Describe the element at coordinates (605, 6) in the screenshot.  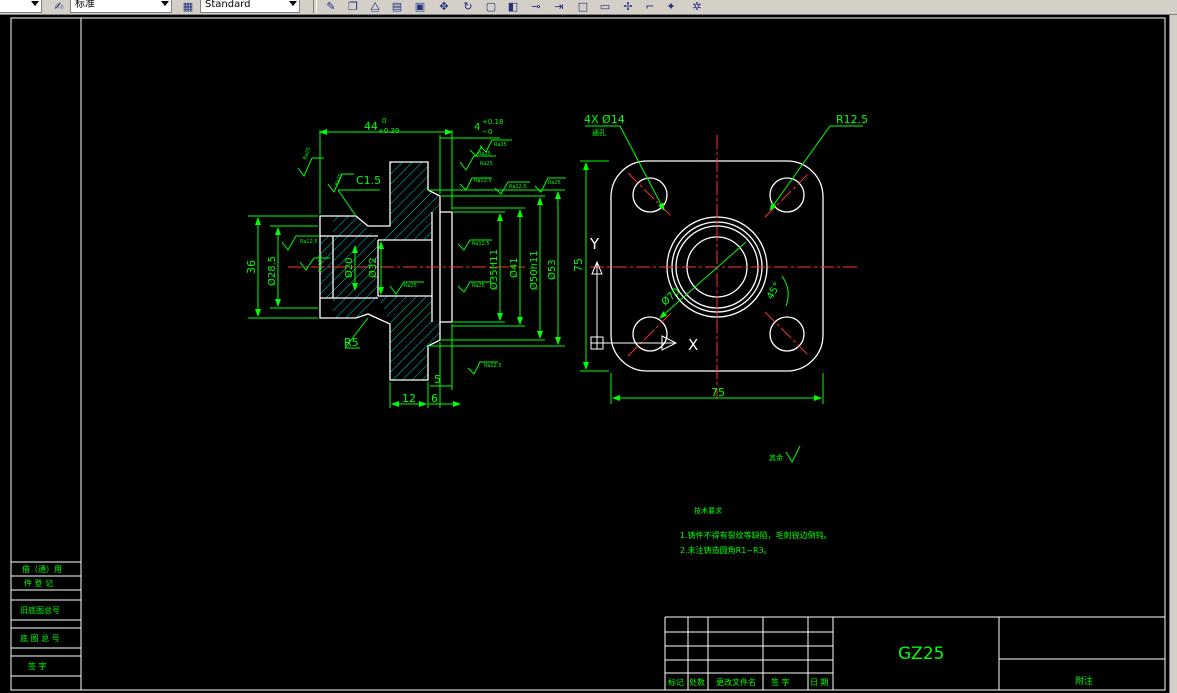
I see `join-icon: ▭` at that location.